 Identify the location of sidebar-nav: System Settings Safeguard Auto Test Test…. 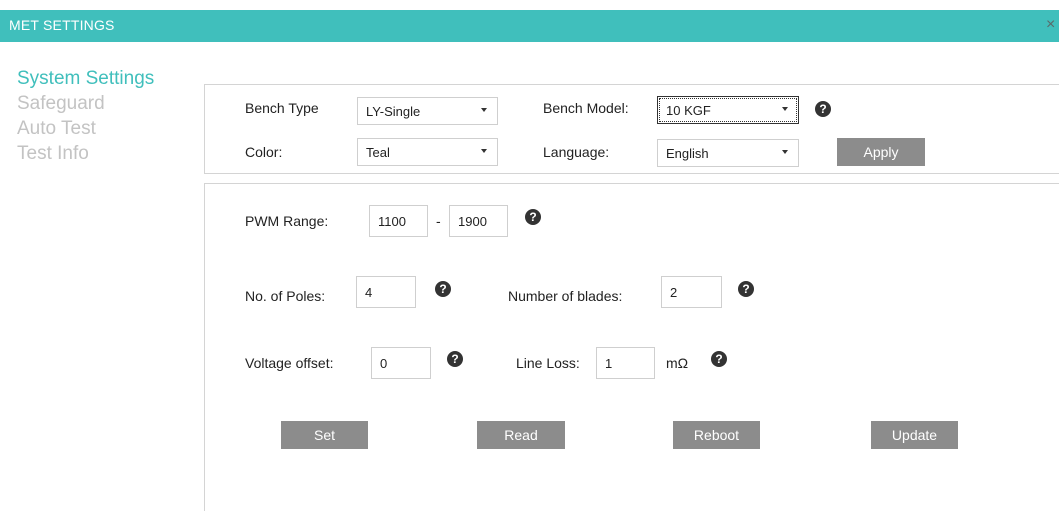
(102, 116).